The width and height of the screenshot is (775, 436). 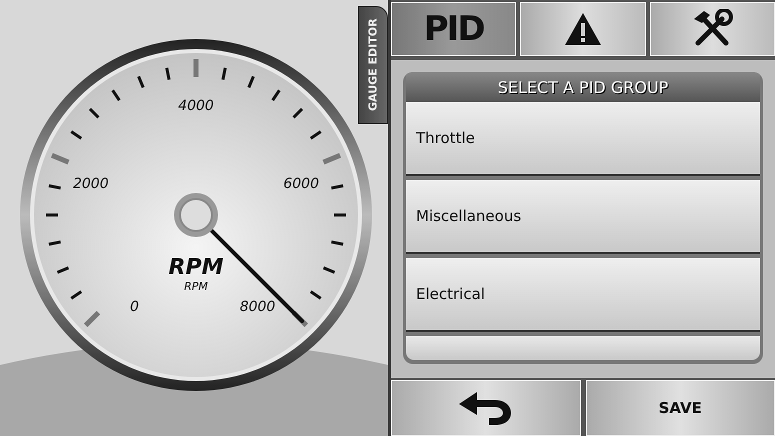 I want to click on pid-tab: PID, so click(x=453, y=29).